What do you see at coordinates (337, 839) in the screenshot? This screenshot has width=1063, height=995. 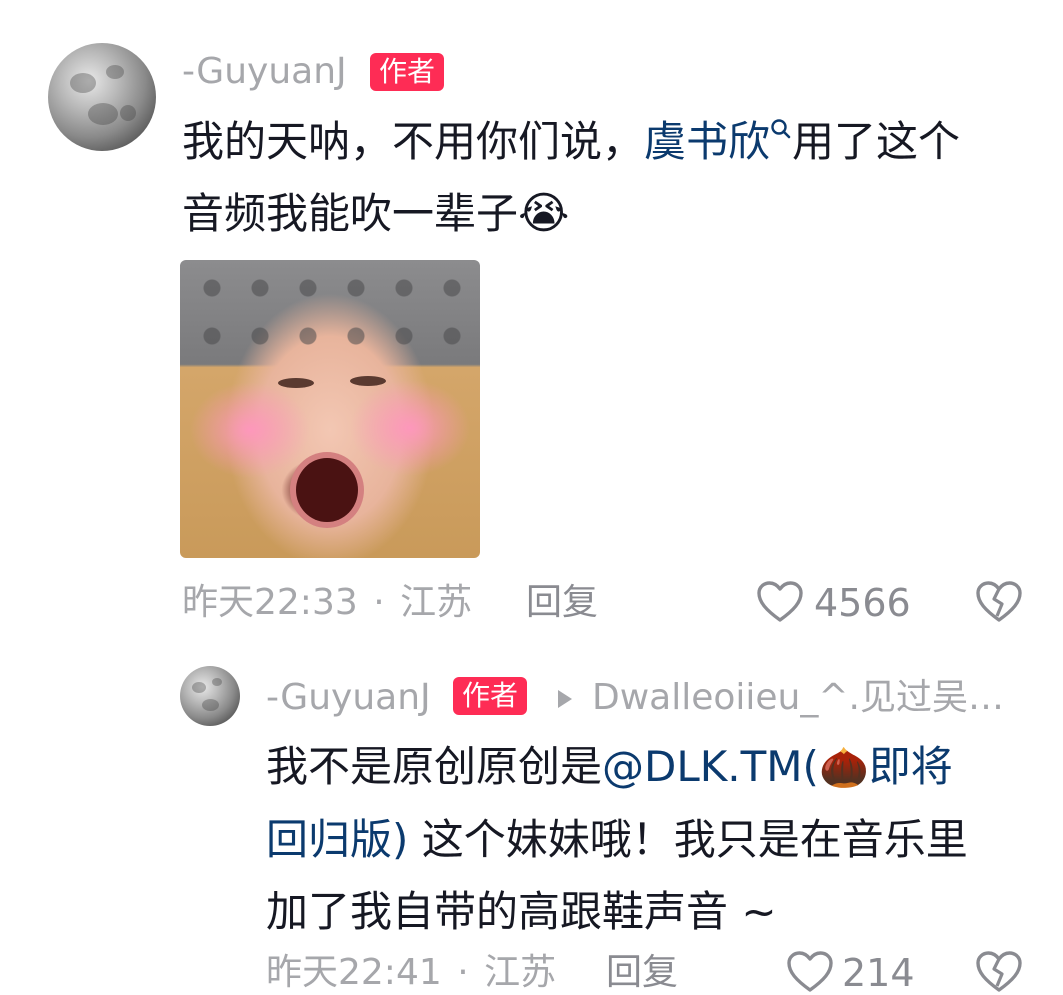 I see `reply-mention-continued: 回归版)` at bounding box center [337, 839].